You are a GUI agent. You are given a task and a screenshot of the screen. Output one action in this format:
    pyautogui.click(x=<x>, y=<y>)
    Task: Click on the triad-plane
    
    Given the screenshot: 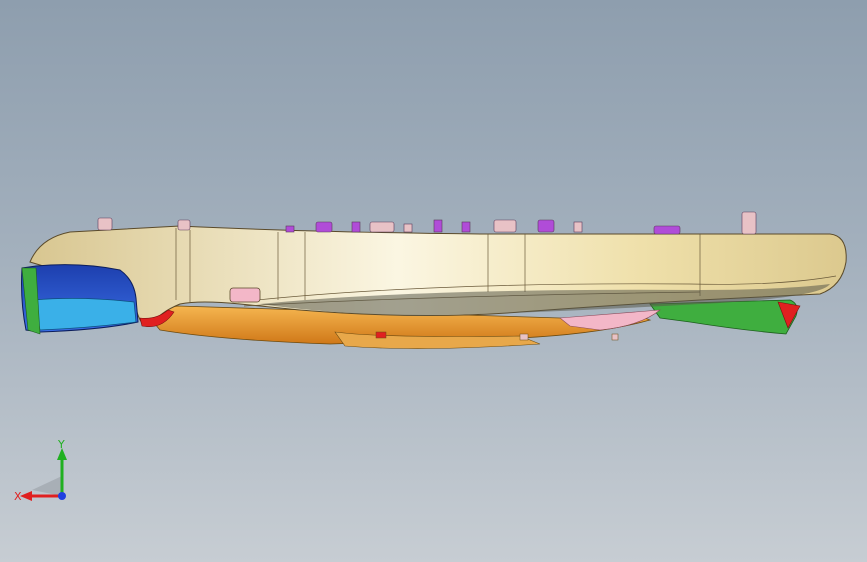 What is the action you would take?
    pyautogui.click(x=47, y=486)
    